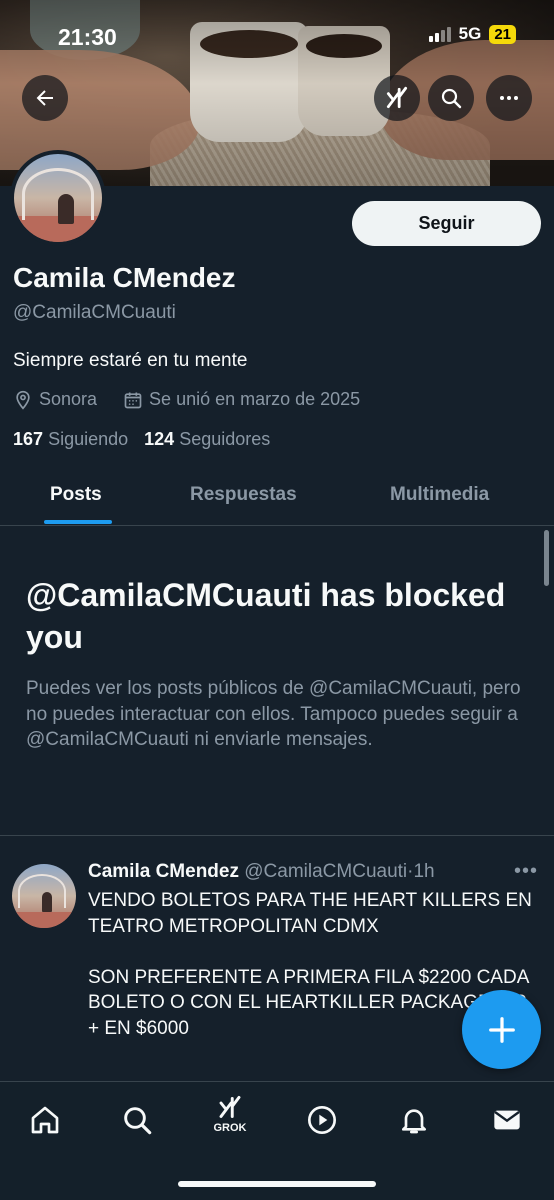  I want to click on nav-home, so click(45, 1120).